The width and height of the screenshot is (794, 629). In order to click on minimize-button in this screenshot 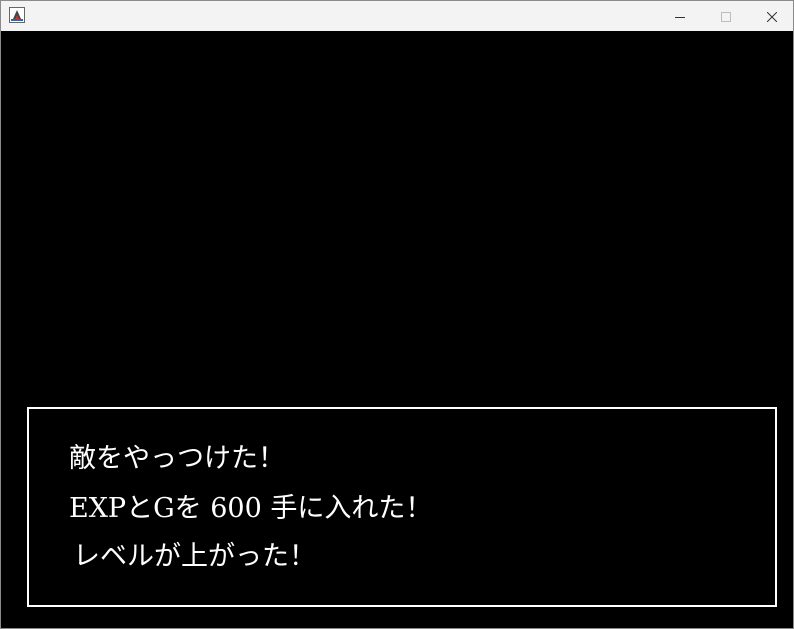, I will do `click(680, 16)`.